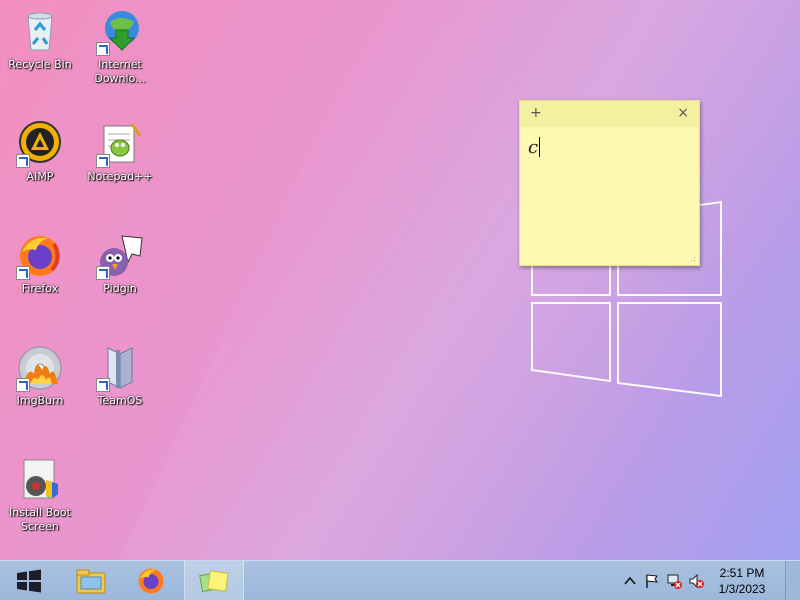 The height and width of the screenshot is (600, 800). What do you see at coordinates (540, 147) in the screenshot?
I see `text-cursor` at bounding box center [540, 147].